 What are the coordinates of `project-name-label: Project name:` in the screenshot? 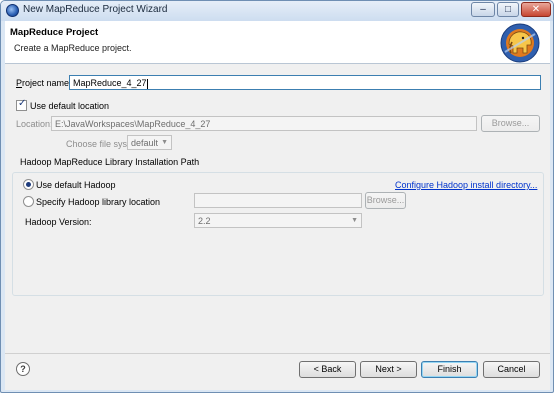 It's located at (44, 83).